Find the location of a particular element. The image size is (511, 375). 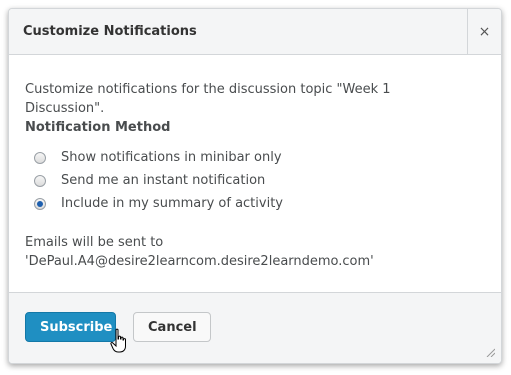

option-label: Send me an instant notification is located at coordinates (163, 180).